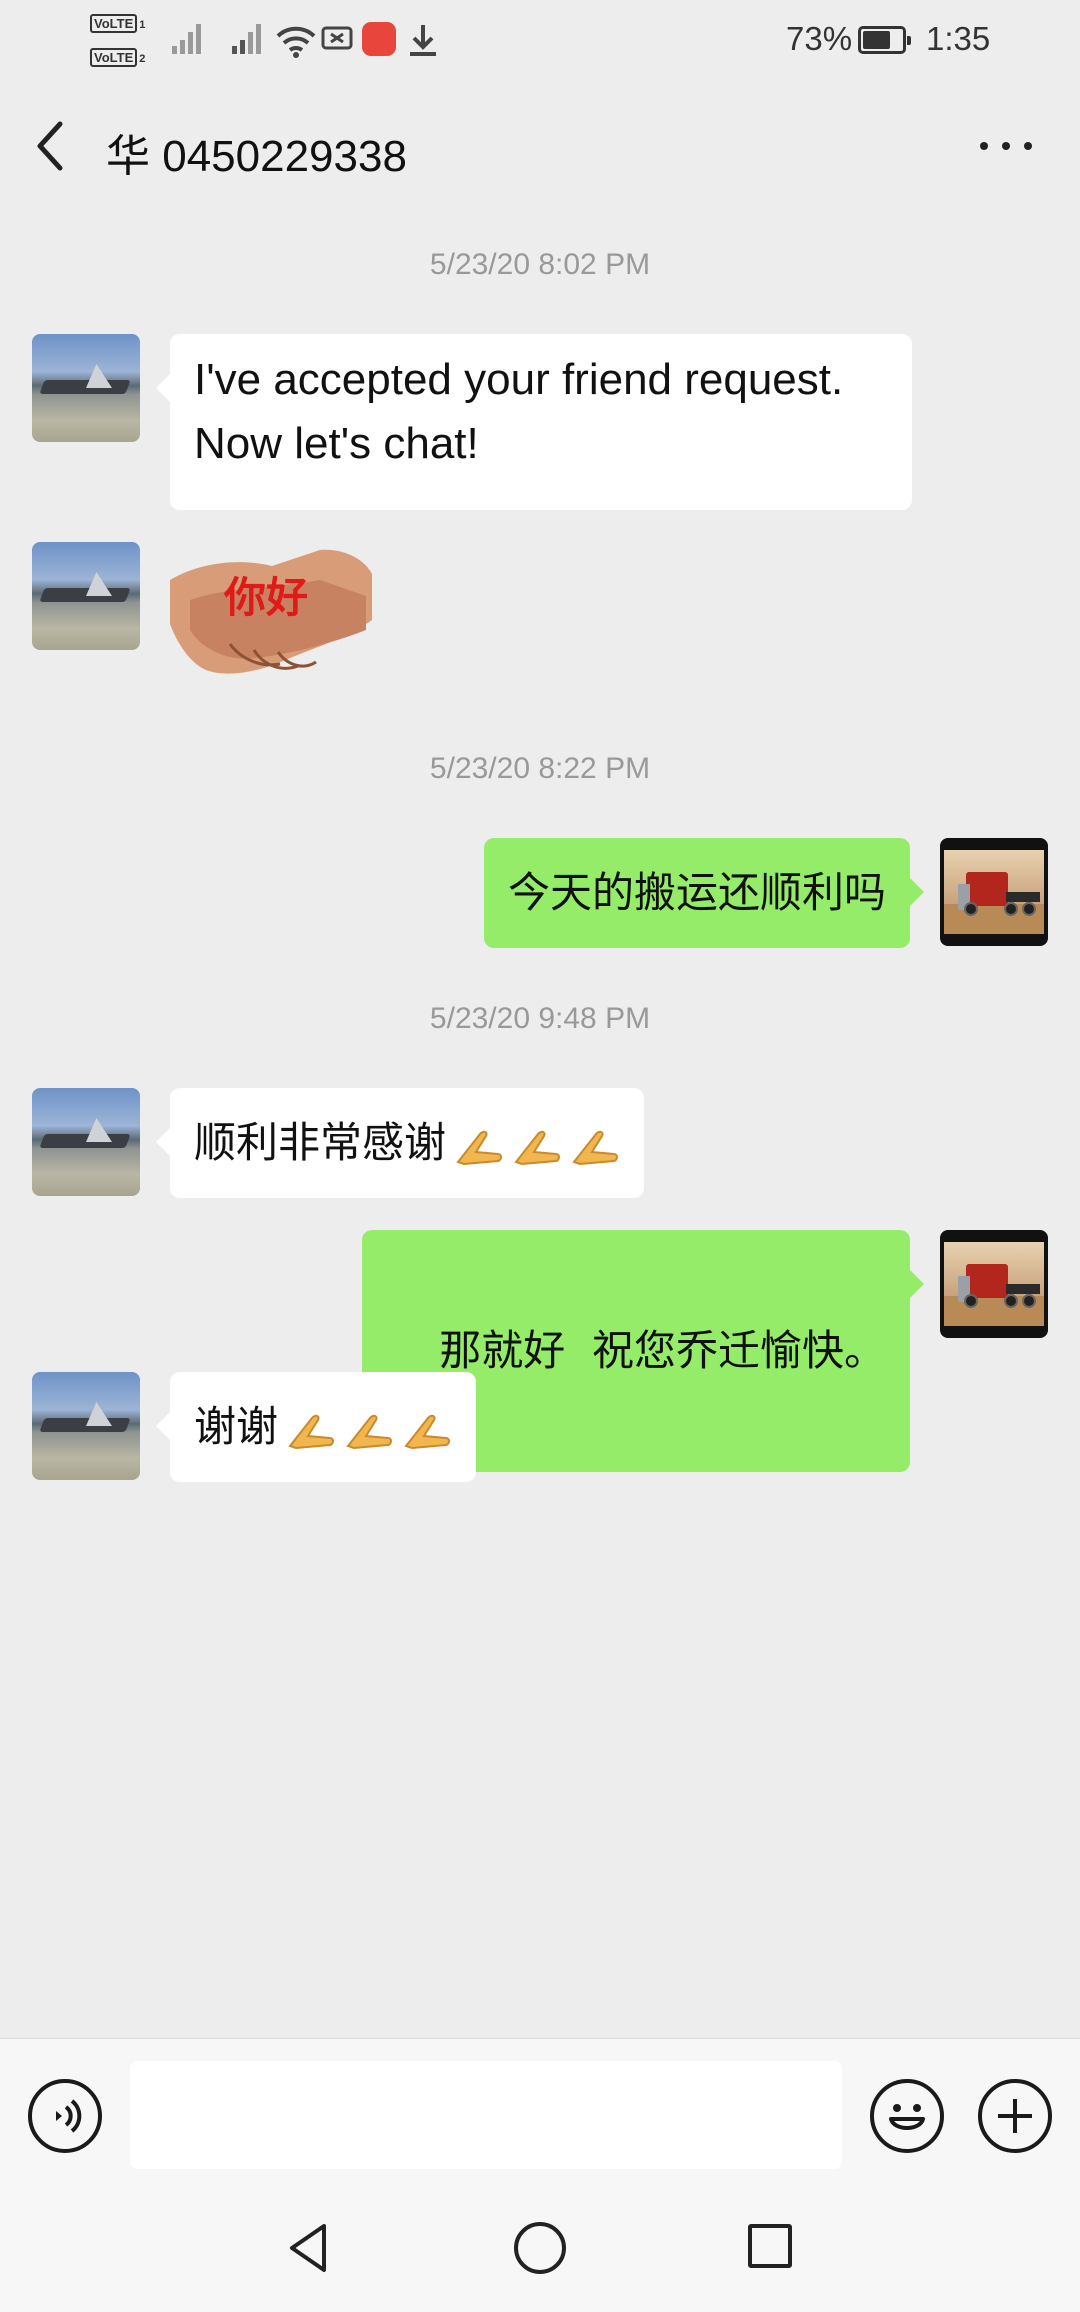  I want to click on timestamp: 5/23/20 8:22 PM, so click(540, 768).